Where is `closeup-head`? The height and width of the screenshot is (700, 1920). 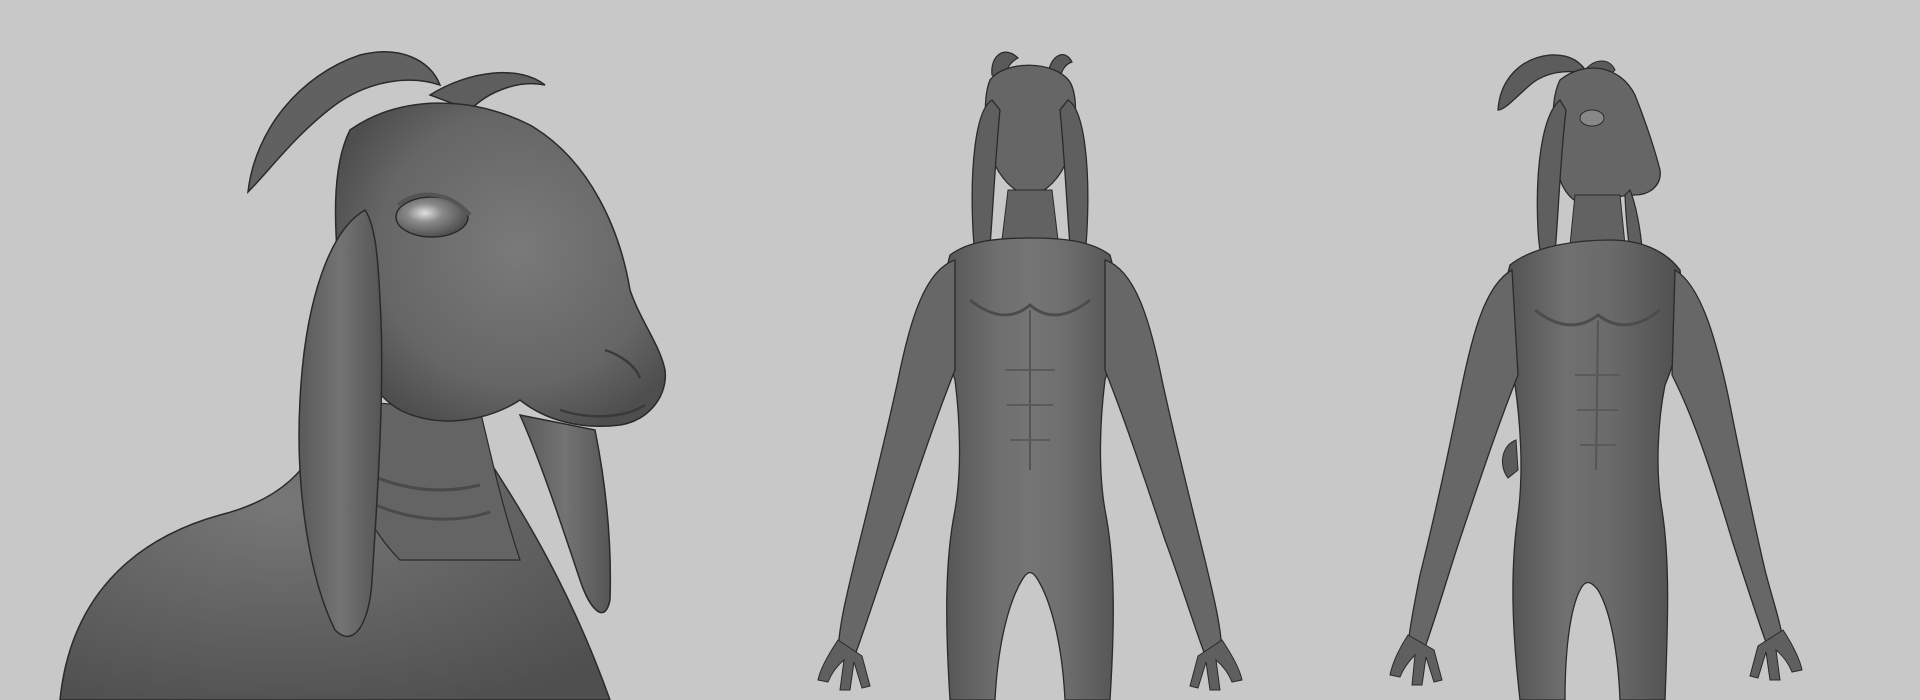
closeup-head is located at coordinates (500, 265).